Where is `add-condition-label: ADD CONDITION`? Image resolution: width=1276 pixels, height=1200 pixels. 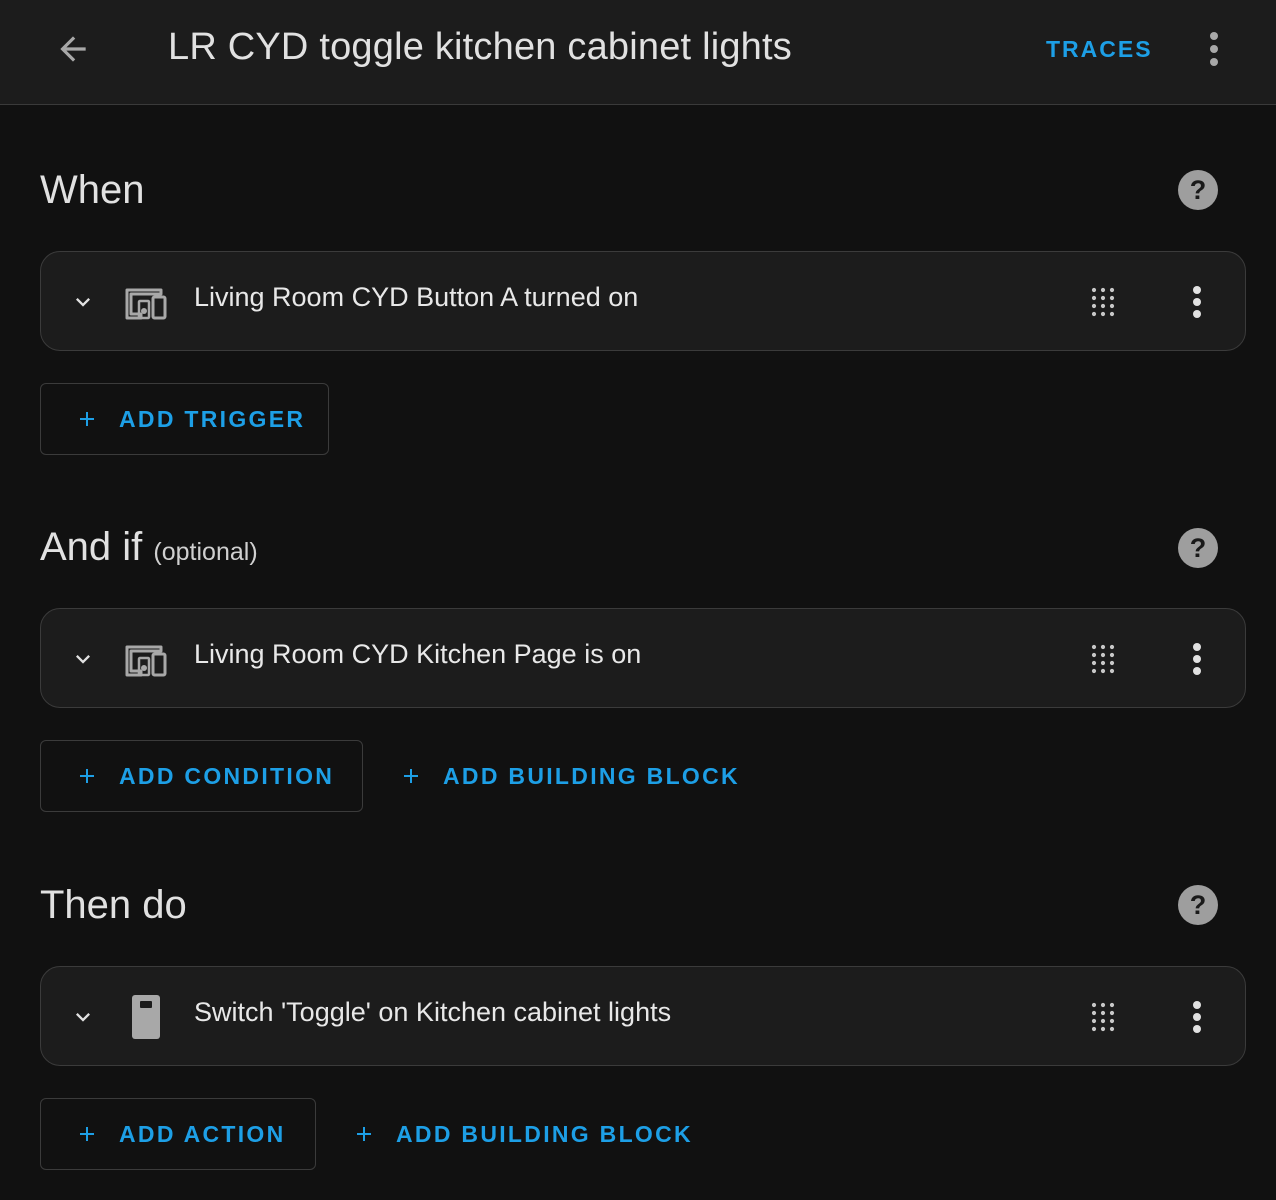
add-condition-label: ADD CONDITION is located at coordinates (227, 775).